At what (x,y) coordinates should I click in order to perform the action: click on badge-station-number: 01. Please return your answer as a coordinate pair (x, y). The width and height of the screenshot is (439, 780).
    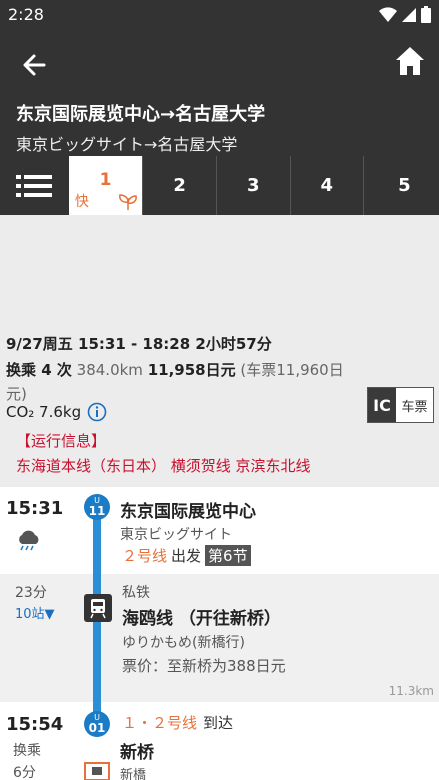
    Looking at the image, I should click on (97, 728).